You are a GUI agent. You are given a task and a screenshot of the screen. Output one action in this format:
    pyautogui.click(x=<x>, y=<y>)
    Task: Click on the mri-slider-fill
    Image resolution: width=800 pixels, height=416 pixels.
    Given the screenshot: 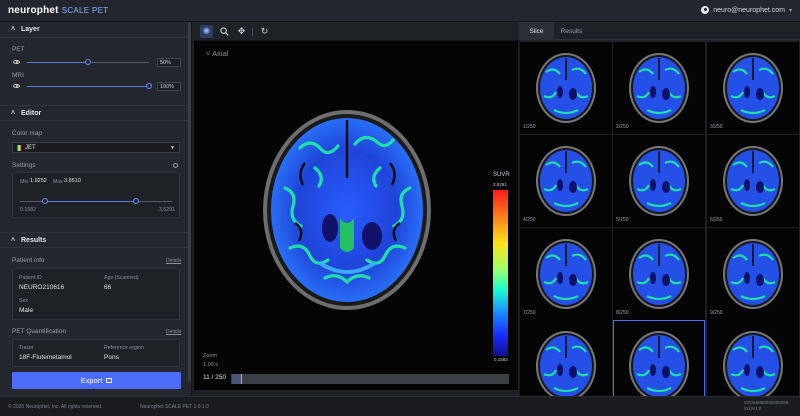 What is the action you would take?
    pyautogui.click(x=88, y=86)
    